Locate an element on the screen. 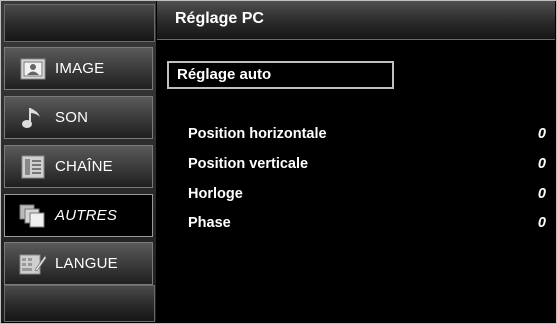 The image size is (557, 324). sidebar-footer-panel is located at coordinates (79, 303).